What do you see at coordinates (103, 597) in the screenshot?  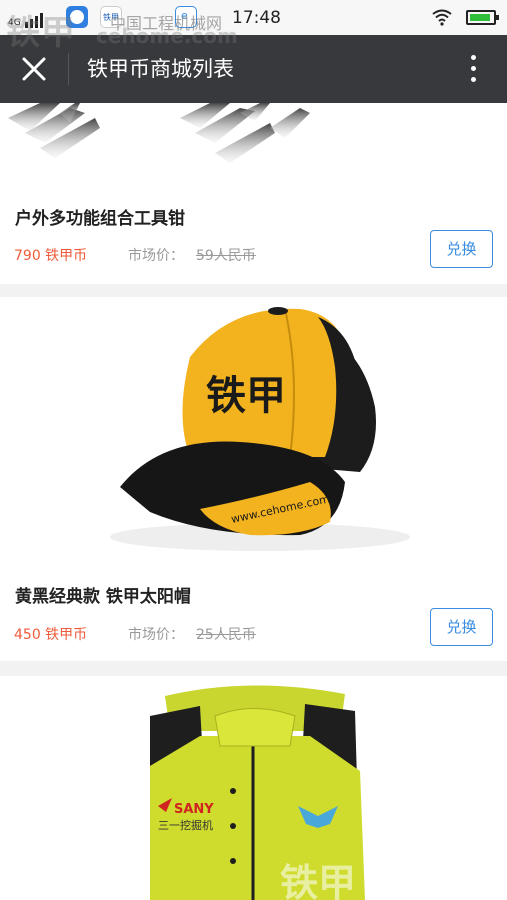 I see `product-name: 黄黑经典款 铁甲太阳帽` at bounding box center [103, 597].